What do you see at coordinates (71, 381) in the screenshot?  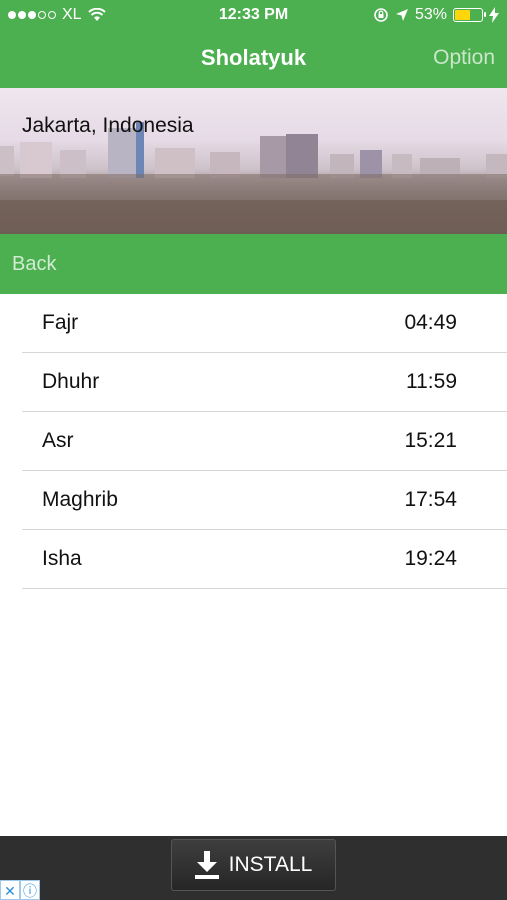 I see `prayer-name: Dhuhr` at bounding box center [71, 381].